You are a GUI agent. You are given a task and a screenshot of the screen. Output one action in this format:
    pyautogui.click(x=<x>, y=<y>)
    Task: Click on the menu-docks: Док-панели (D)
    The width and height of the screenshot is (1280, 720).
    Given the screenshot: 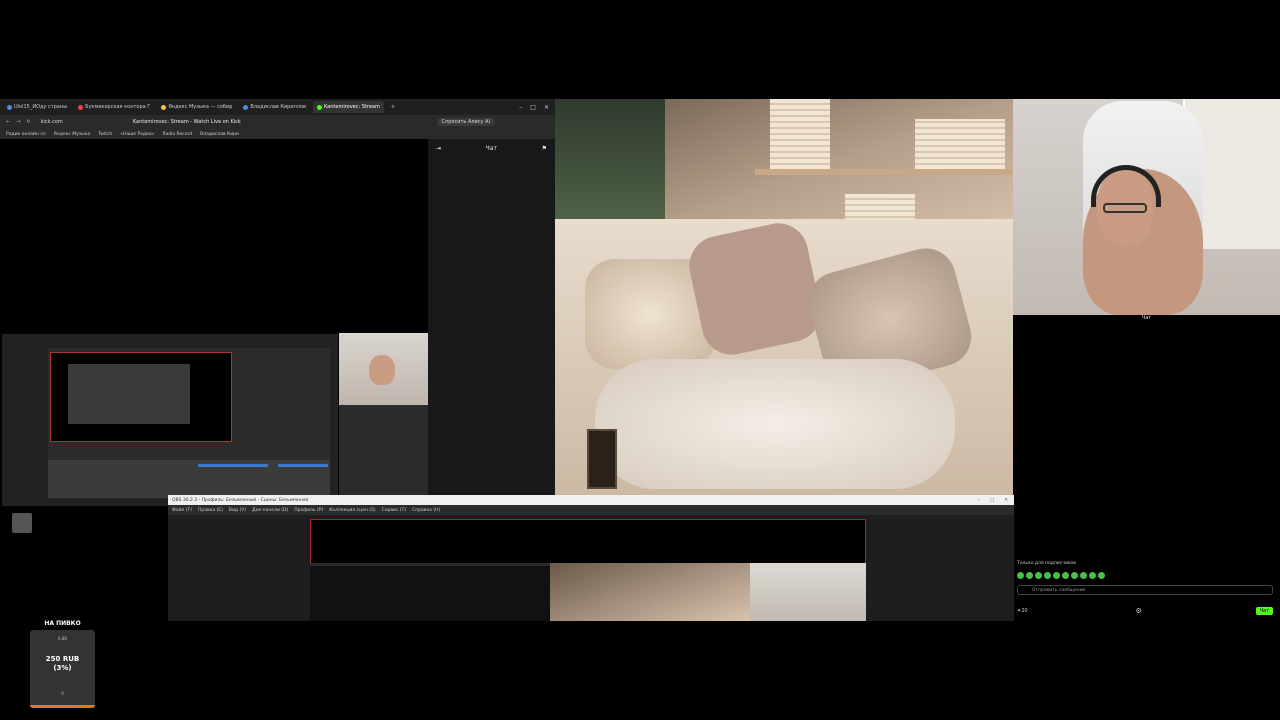 What is the action you would take?
    pyautogui.click(x=270, y=510)
    